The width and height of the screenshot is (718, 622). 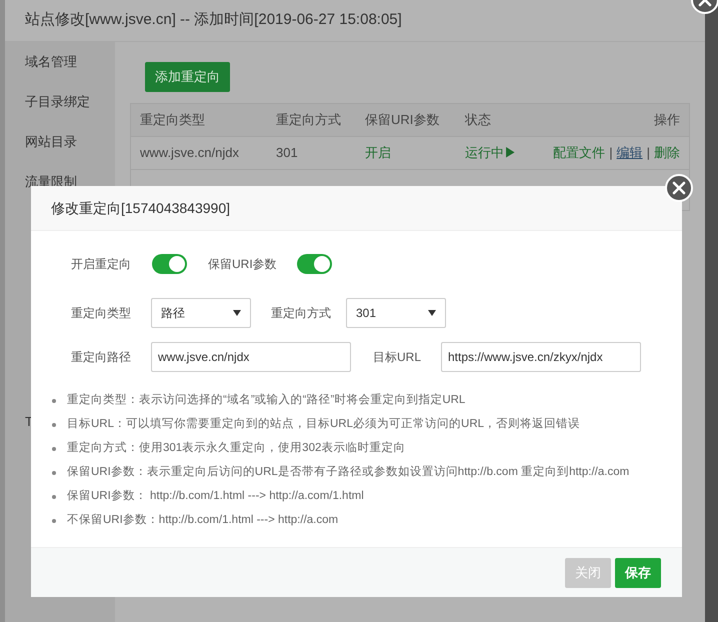 I want to click on field-label: 目标URL, so click(x=397, y=357).